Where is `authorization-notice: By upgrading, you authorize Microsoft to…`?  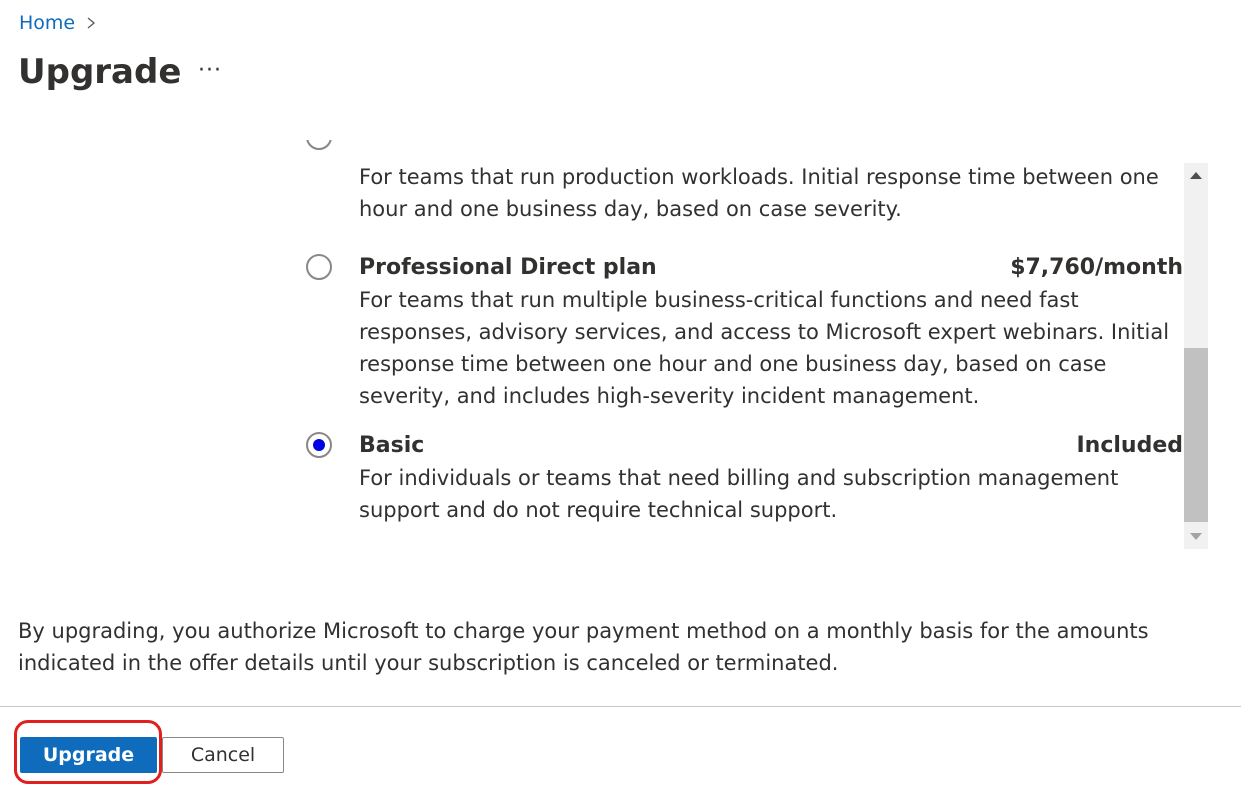
authorization-notice: By upgrading, you authorize Microsoft to… is located at coordinates (583, 647).